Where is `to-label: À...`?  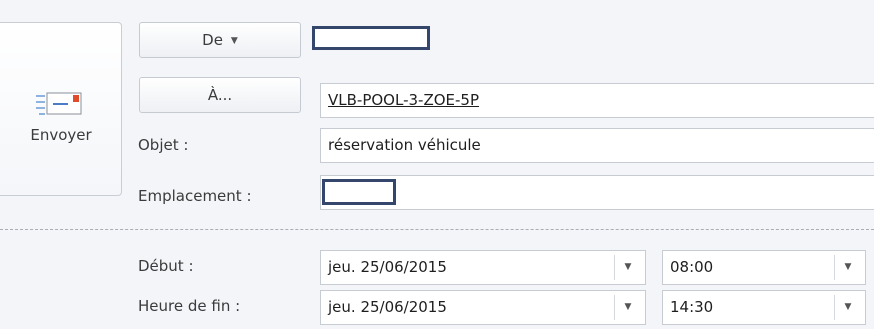 to-label: À... is located at coordinates (220, 95).